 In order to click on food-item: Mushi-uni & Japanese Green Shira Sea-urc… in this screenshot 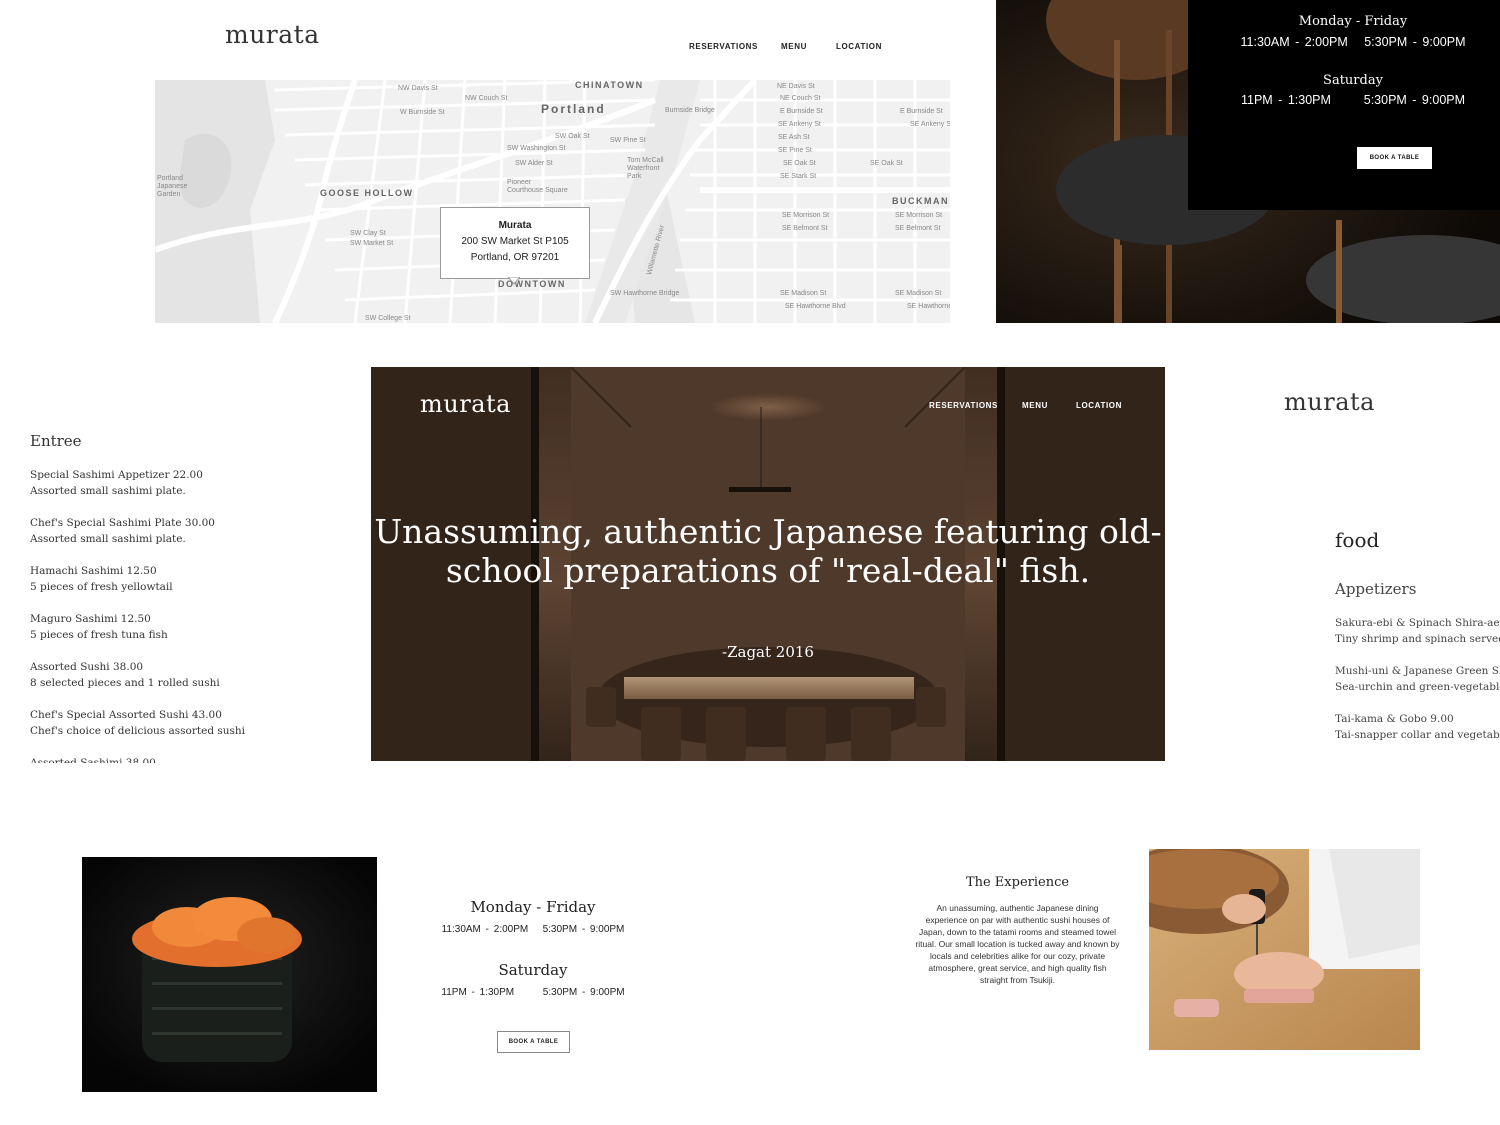, I will do `click(1417, 679)`.